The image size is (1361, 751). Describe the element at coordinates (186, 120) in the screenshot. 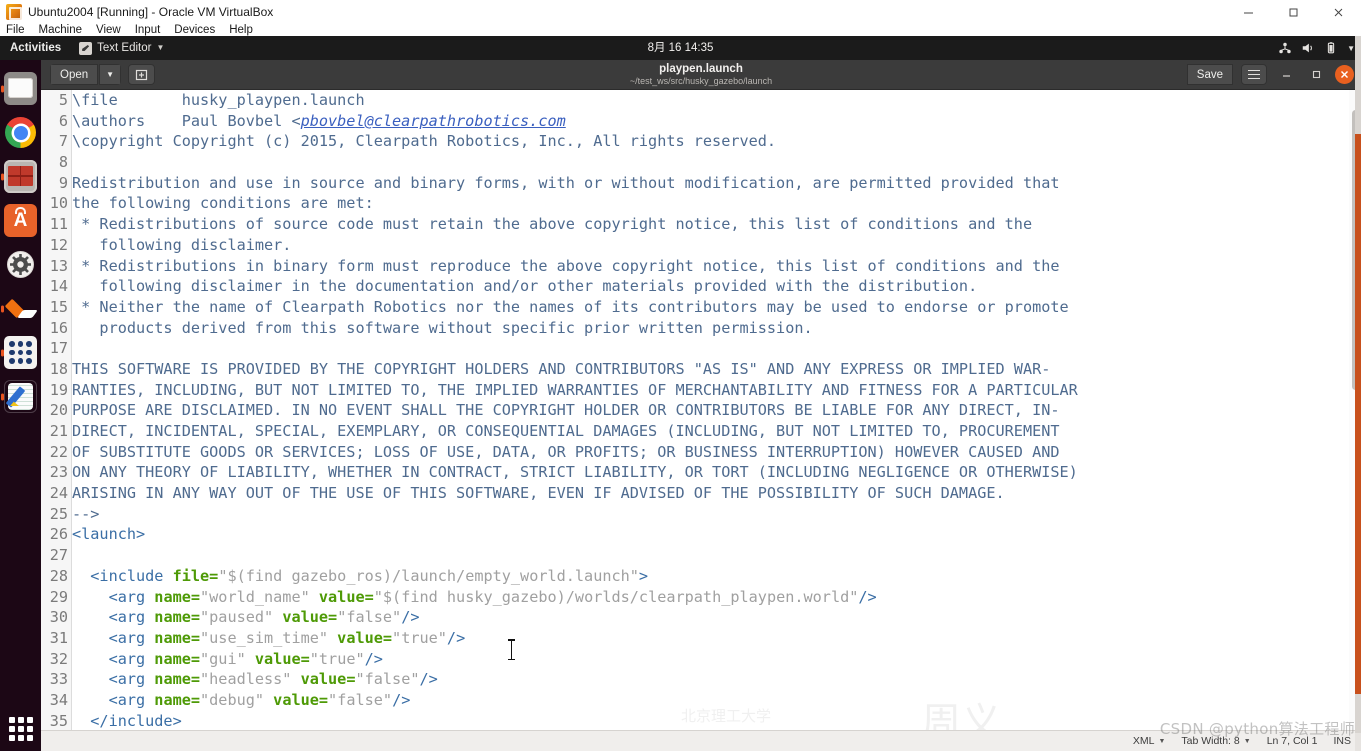

I see `code-span: \authors Paul Bovbel <` at that location.